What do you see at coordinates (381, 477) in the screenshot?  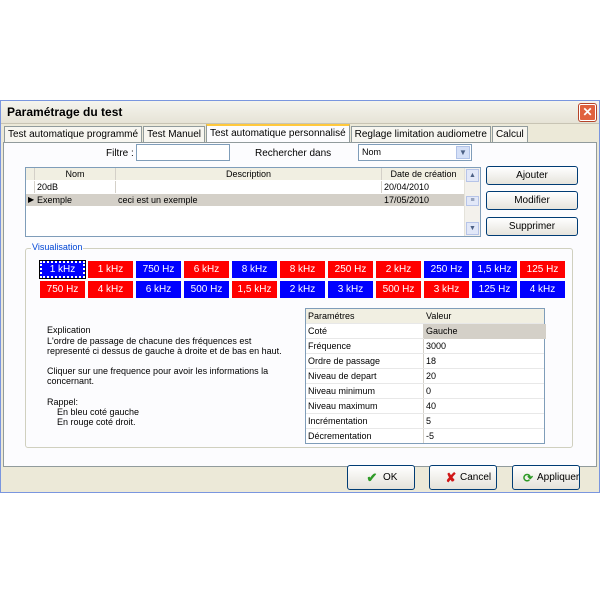 I see `ok-button: ✔ OK` at bounding box center [381, 477].